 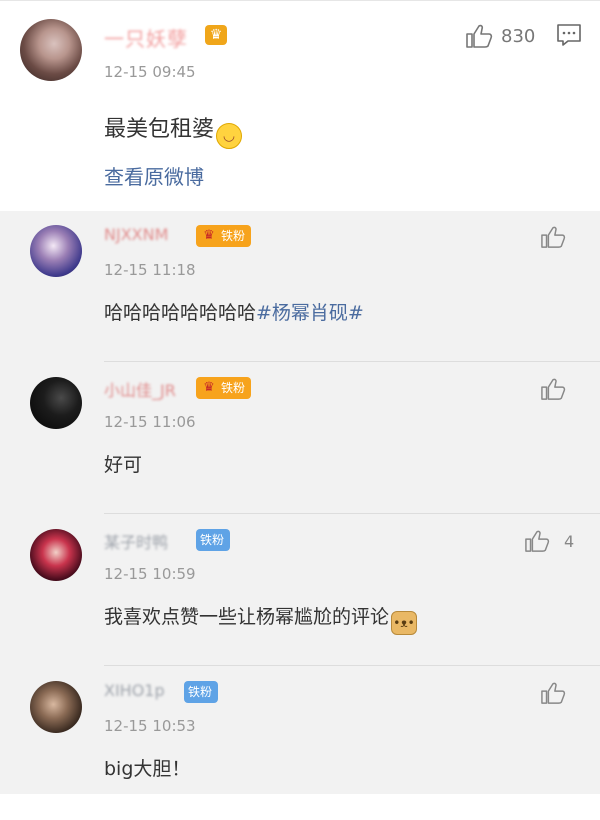 What do you see at coordinates (150, 270) in the screenshot?
I see `timestamp: 12-15 11:18` at bounding box center [150, 270].